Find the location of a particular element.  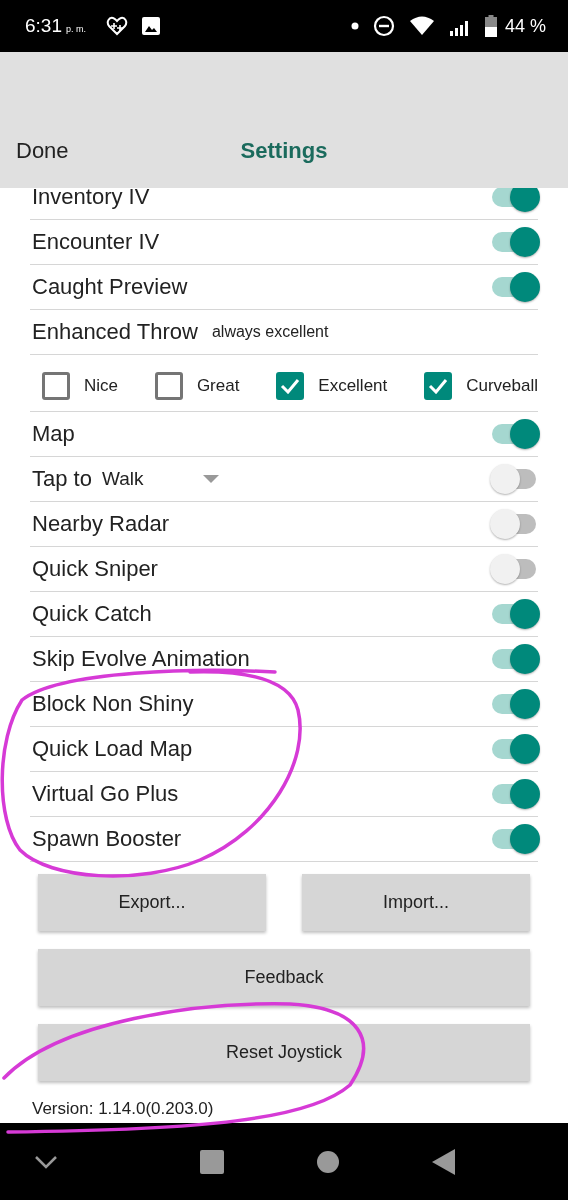

setting-label: Quick Sniper is located at coordinates (95, 569).